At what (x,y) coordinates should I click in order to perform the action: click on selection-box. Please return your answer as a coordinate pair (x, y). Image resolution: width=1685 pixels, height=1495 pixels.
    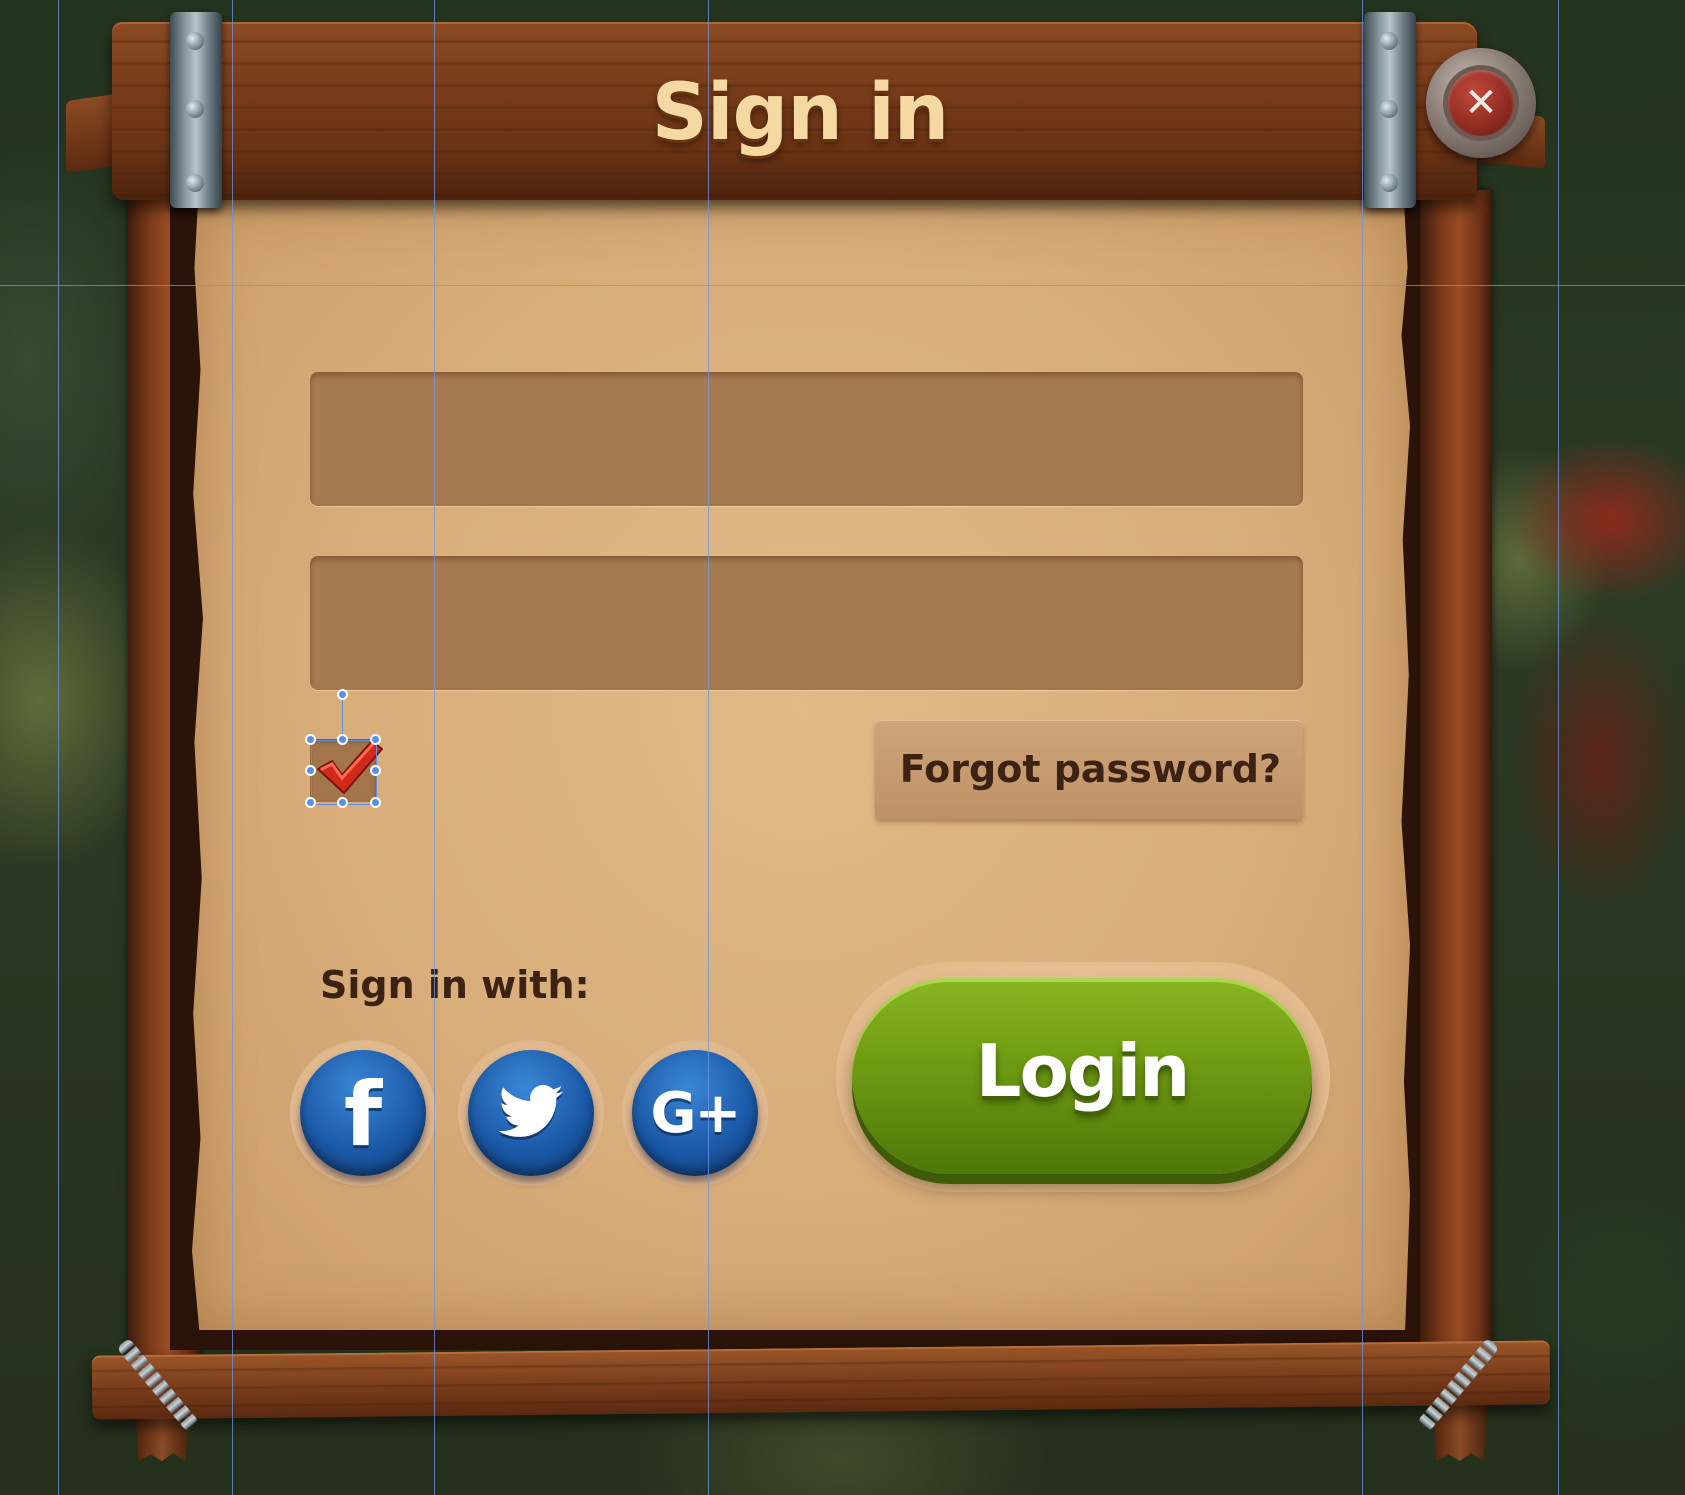
    Looking at the image, I should click on (344, 772).